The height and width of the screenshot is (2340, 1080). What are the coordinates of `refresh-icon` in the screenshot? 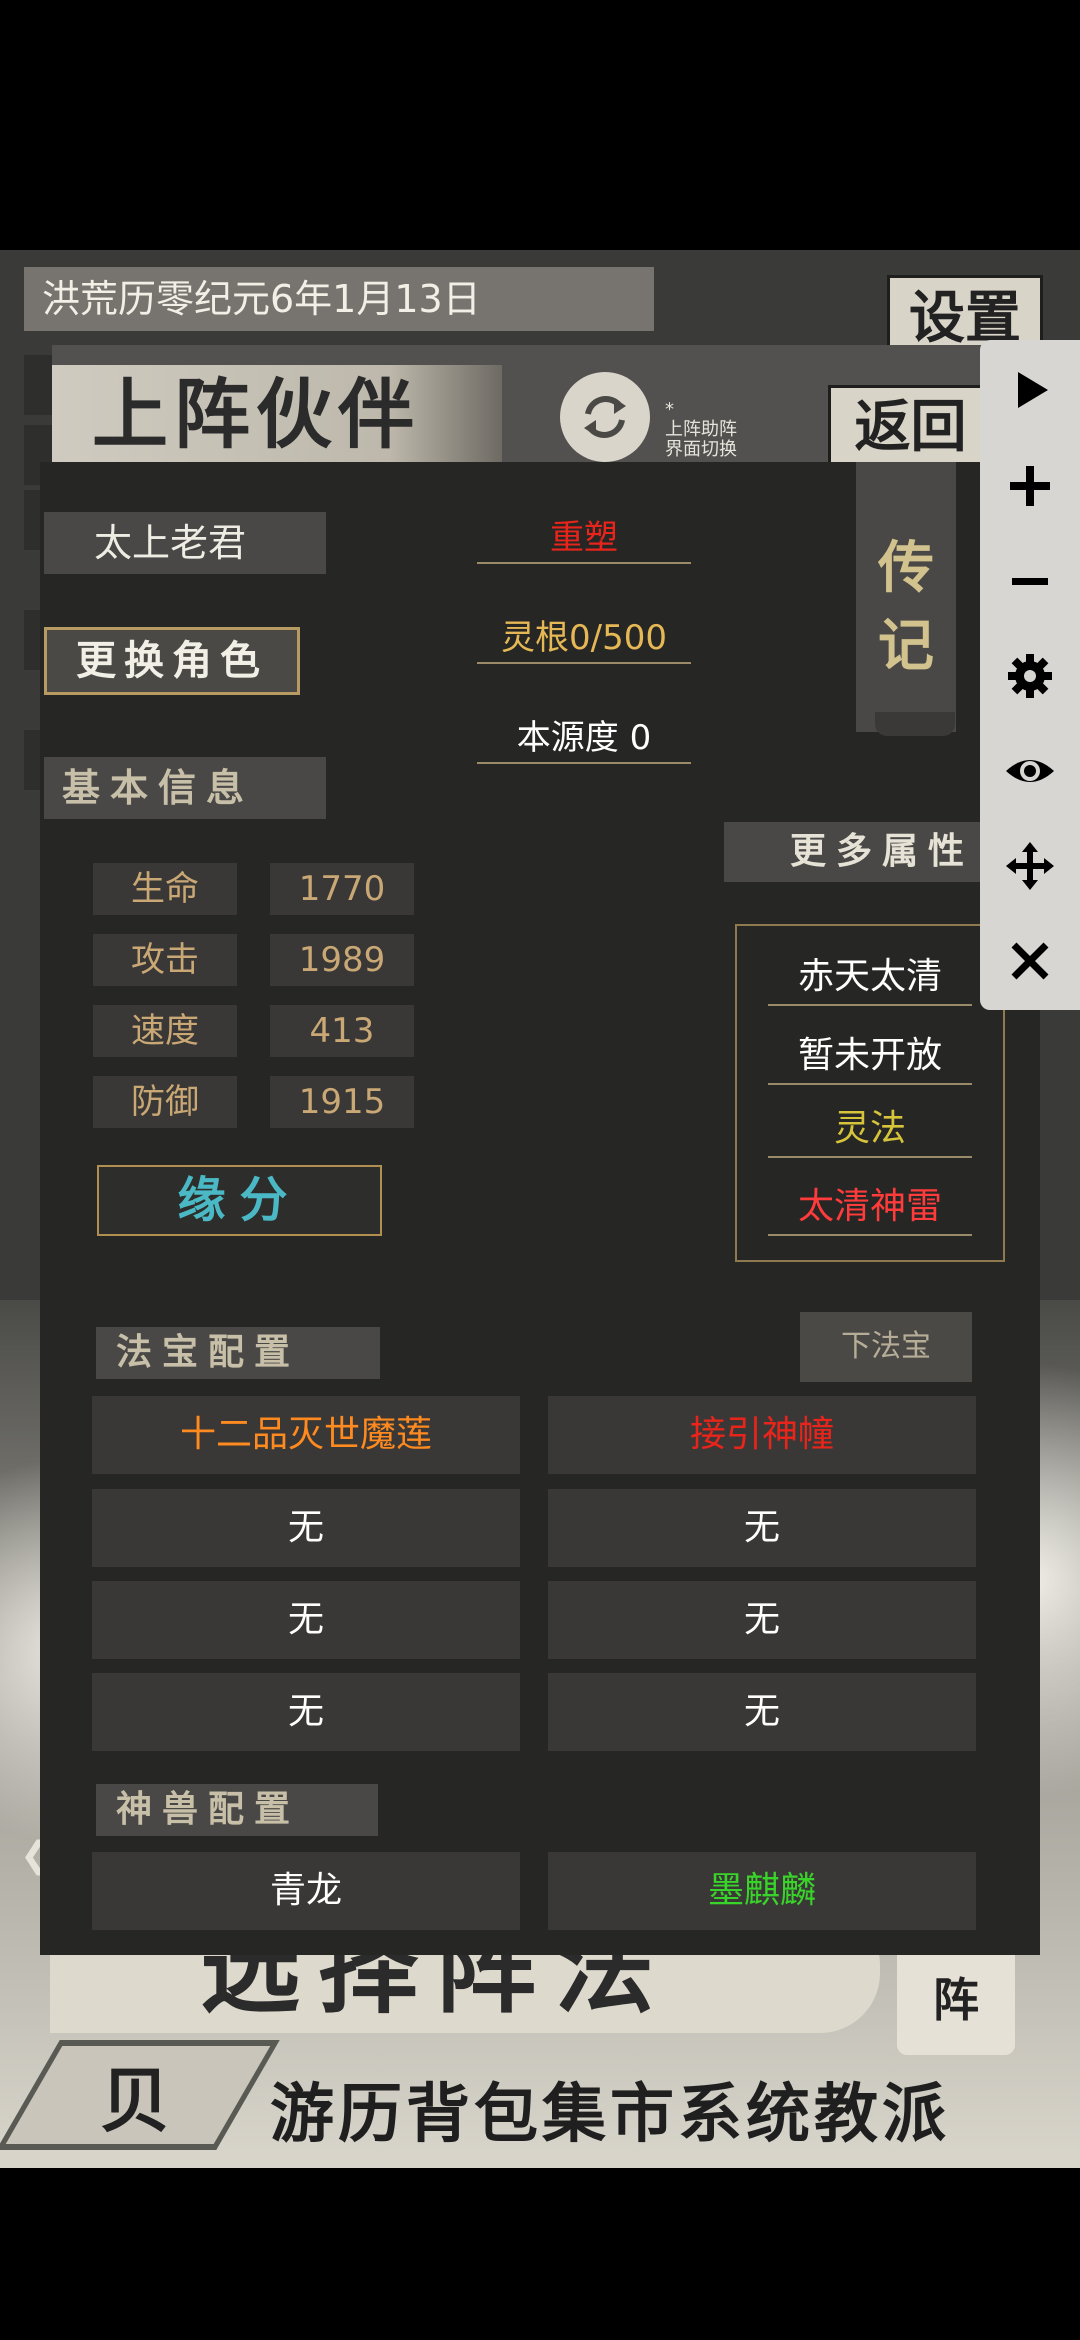 It's located at (605, 417).